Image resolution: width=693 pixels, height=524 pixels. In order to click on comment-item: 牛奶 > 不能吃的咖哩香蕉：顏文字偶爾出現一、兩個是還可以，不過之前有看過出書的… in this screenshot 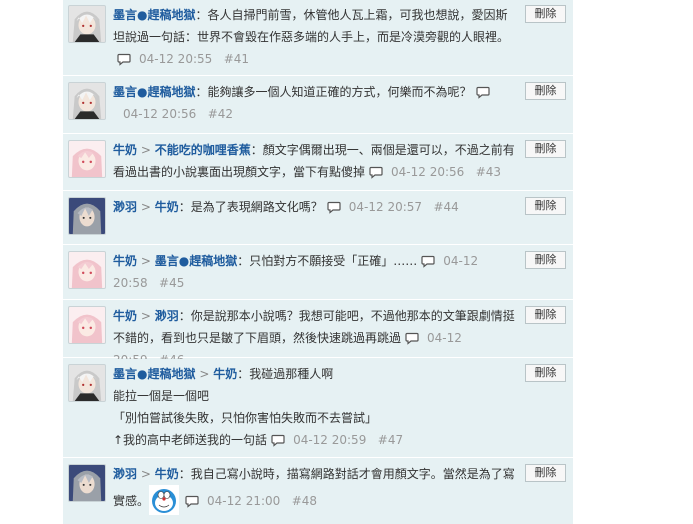, I will do `click(318, 163)`.